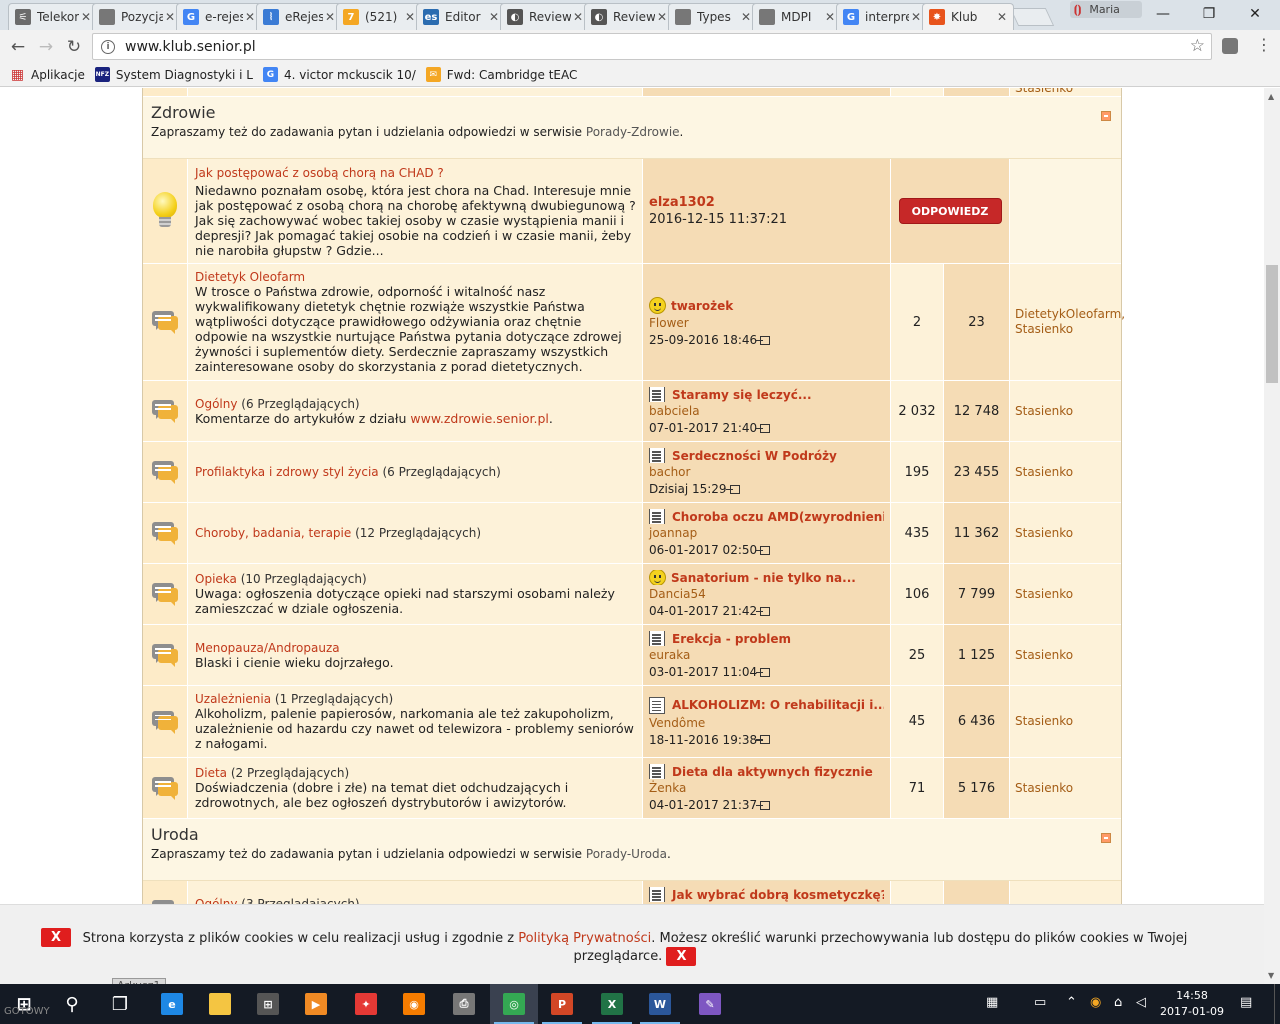 The image size is (1280, 1024). Describe the element at coordinates (72, 1004) in the screenshot. I see `search-icon: ⚲` at that location.